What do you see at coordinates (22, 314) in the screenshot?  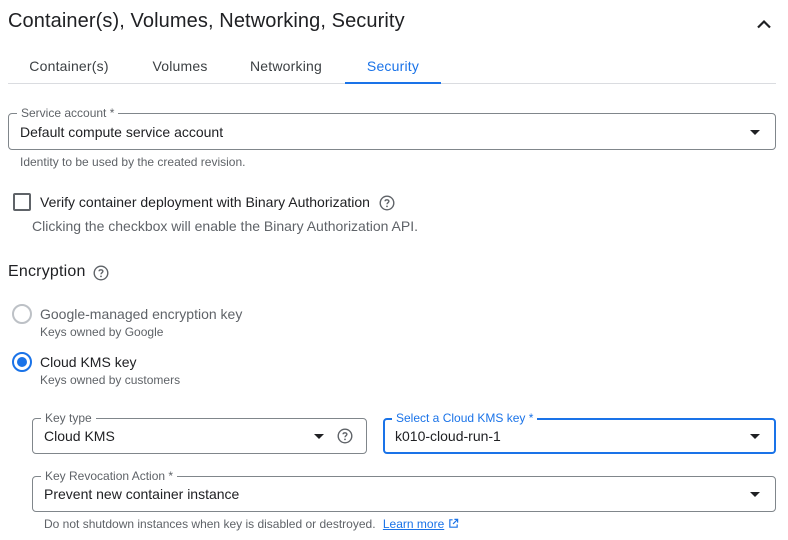 I see `google-managed-key-radio` at bounding box center [22, 314].